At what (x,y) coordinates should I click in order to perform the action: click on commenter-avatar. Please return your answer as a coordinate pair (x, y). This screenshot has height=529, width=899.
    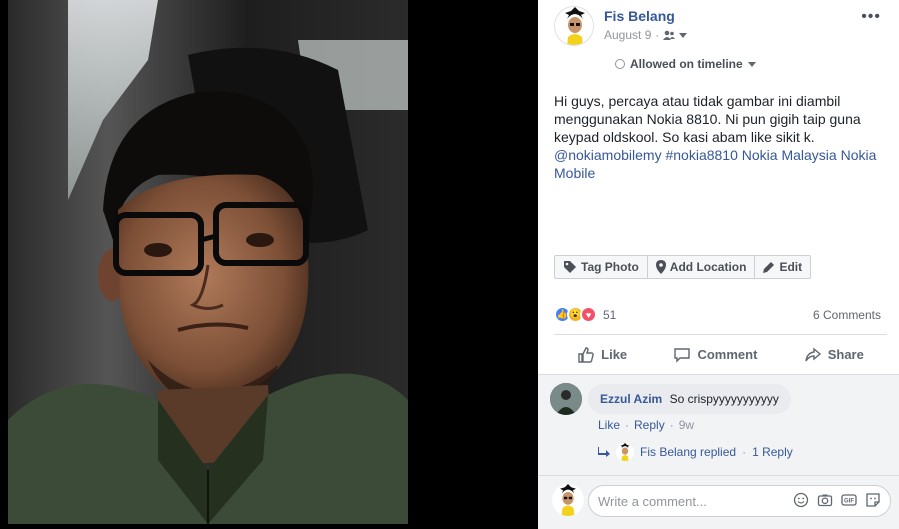
    Looking at the image, I should click on (566, 399).